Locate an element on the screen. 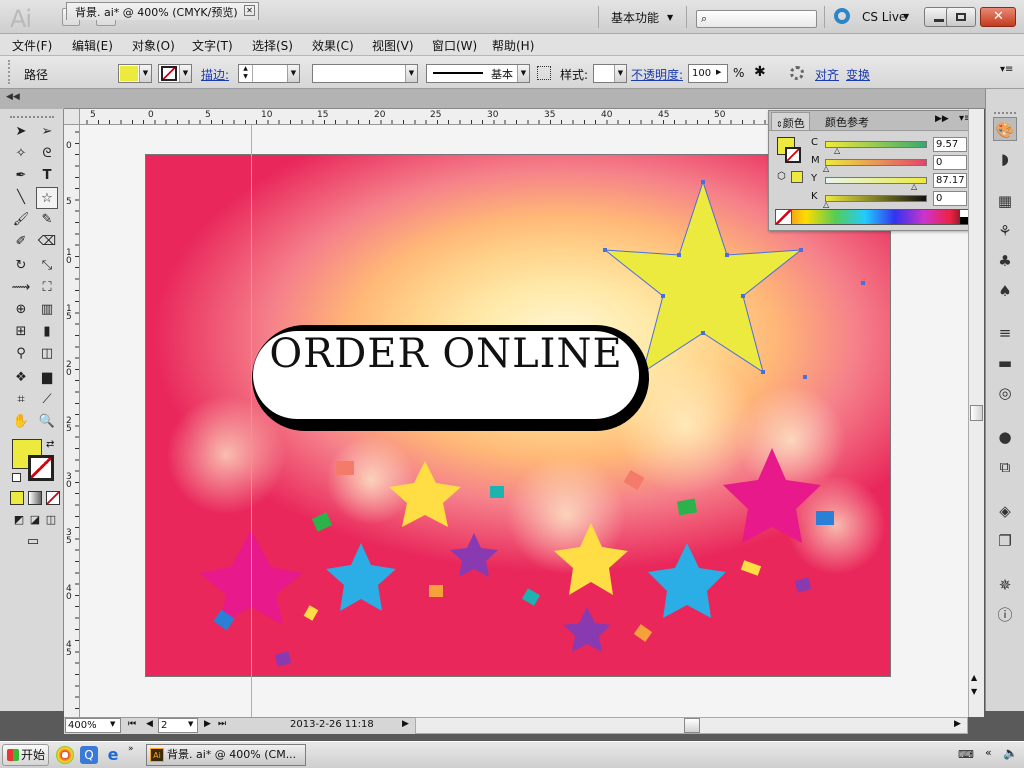 This screenshot has height=768, width=1024. black-slider: K 0 % △ is located at coordinates (895, 200).